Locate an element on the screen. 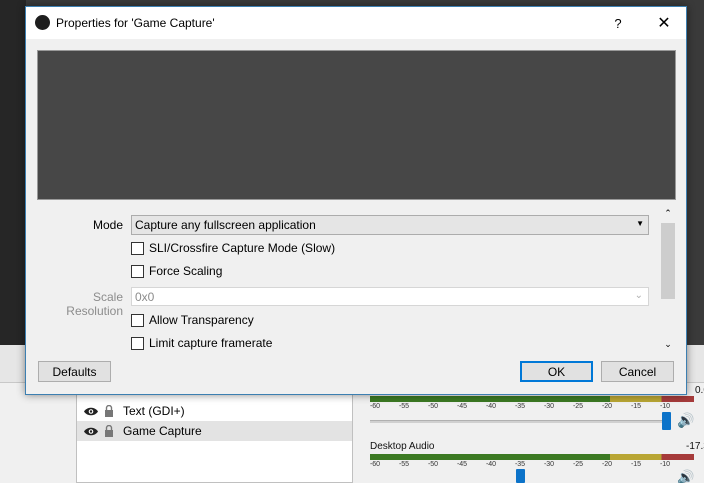  dialog-title: Properties for 'Game Capture' is located at coordinates (135, 23).